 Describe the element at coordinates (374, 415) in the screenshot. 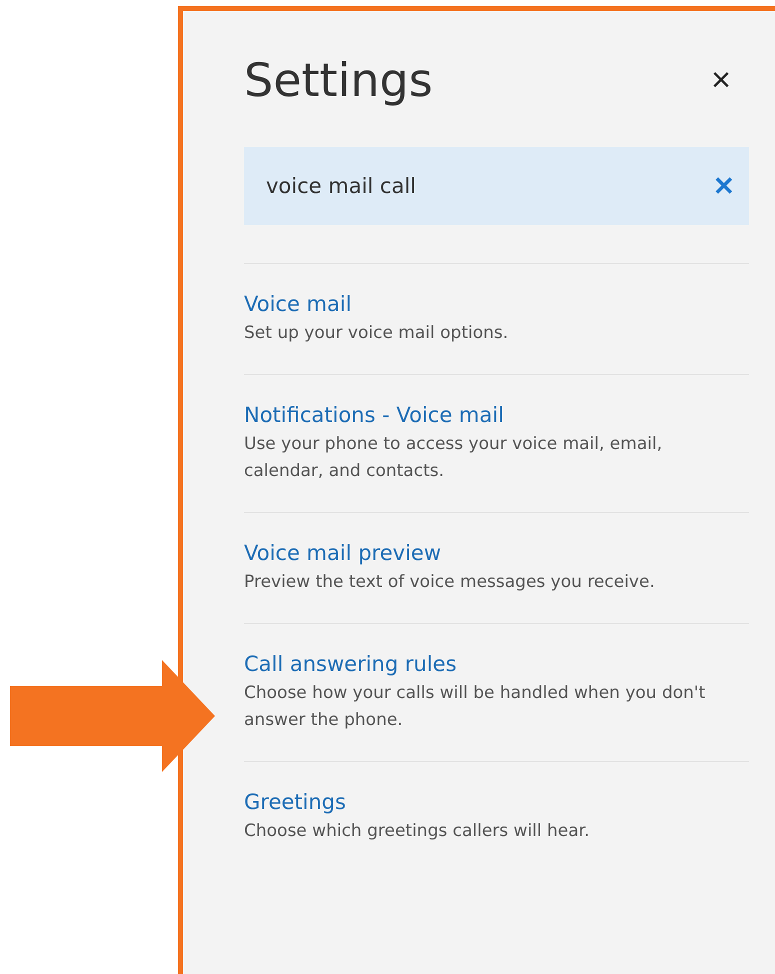

I see `result-link: Notifications - Voice mail` at that location.